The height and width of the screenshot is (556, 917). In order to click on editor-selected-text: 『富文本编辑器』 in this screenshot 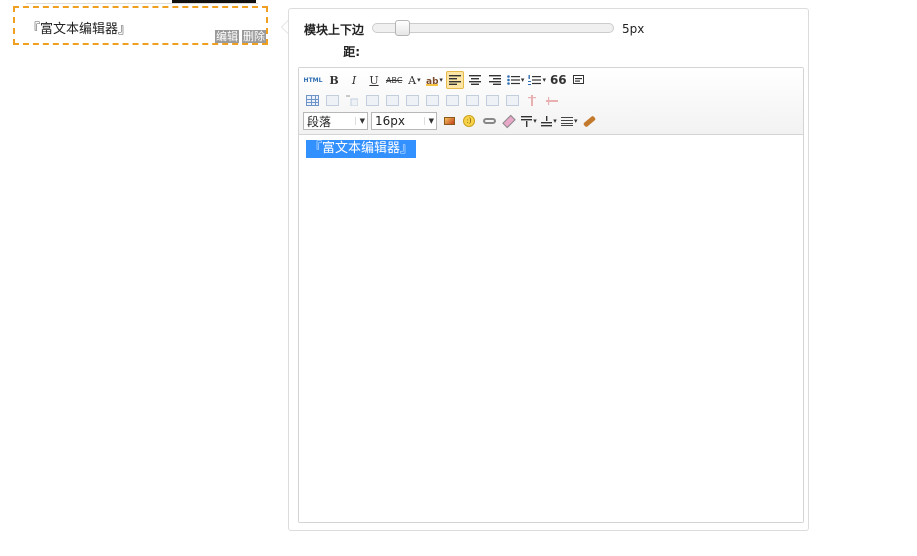, I will do `click(361, 149)`.